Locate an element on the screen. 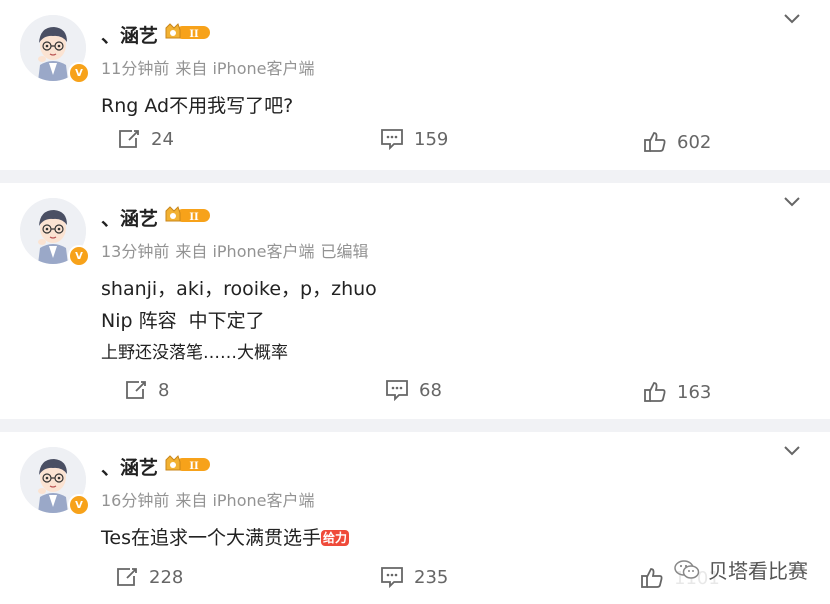 Image resolution: width=830 pixels, height=604 pixels. watermark: 贝塔看比赛 is located at coordinates (743, 569).